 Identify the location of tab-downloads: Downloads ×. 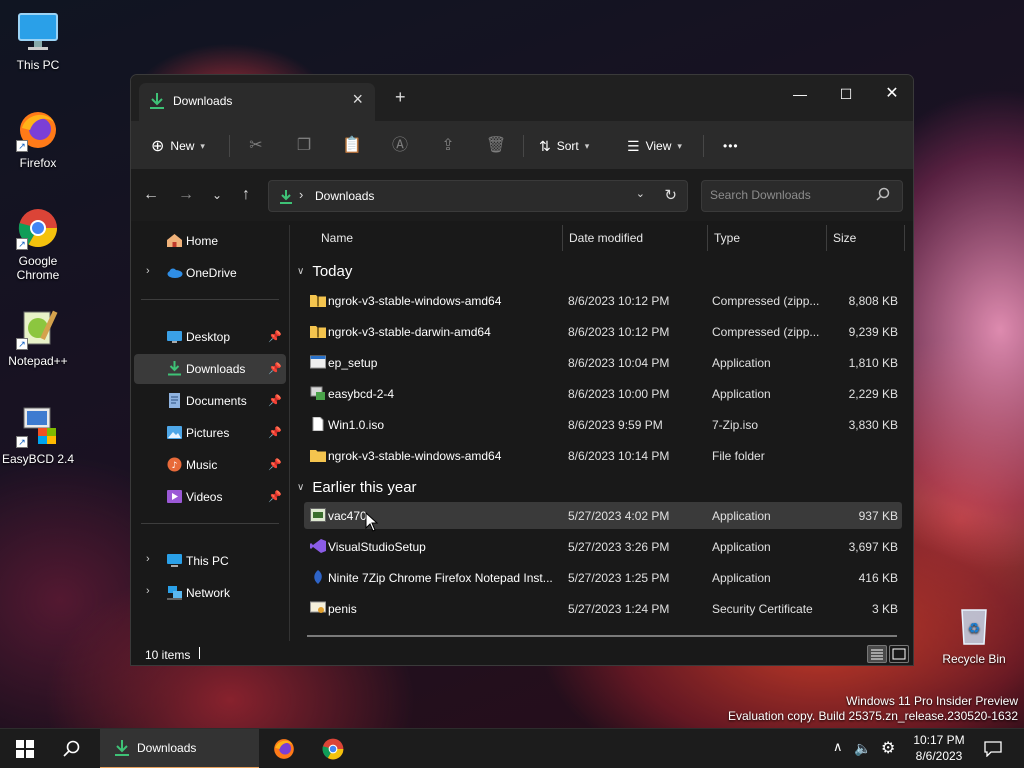
(257, 102).